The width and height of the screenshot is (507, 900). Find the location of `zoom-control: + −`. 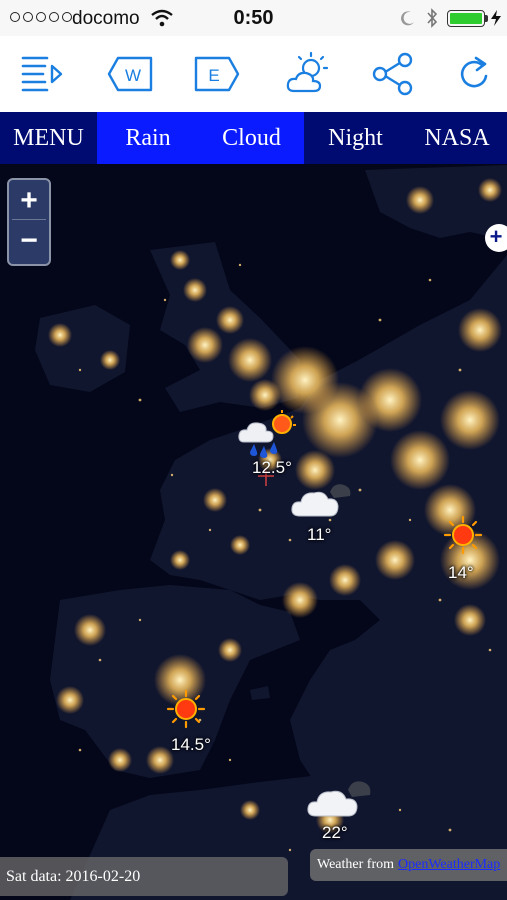

zoom-control: + − is located at coordinates (29, 222).